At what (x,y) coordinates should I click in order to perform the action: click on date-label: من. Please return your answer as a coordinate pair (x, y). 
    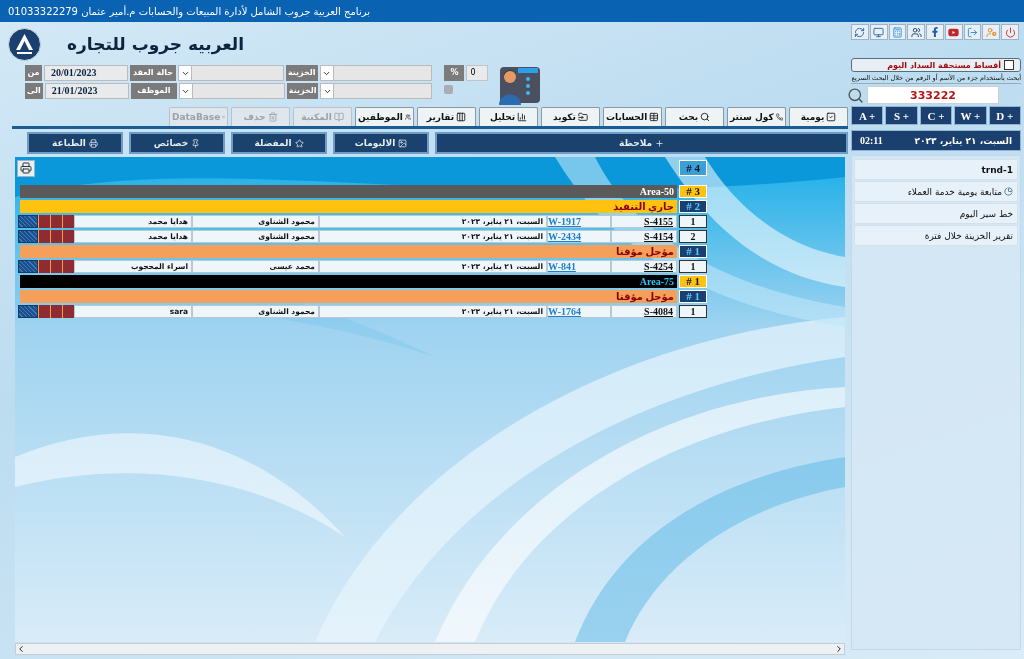
    Looking at the image, I should click on (33, 73).